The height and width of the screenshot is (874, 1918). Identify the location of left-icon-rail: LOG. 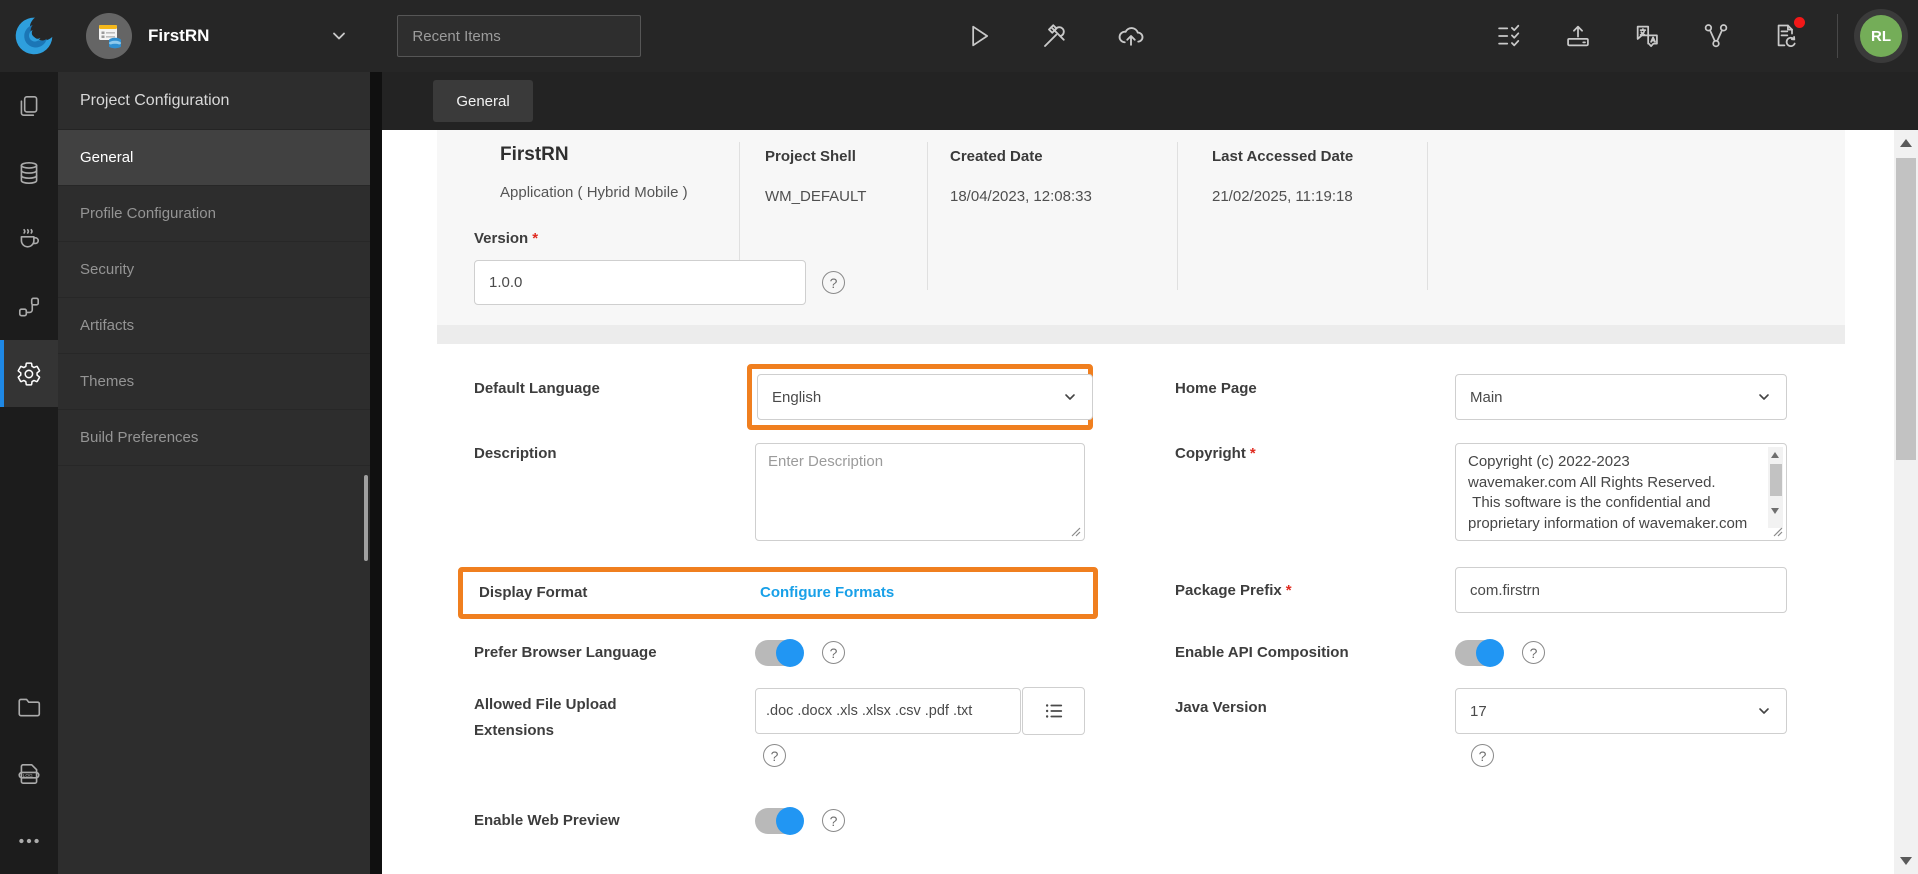
(29, 473).